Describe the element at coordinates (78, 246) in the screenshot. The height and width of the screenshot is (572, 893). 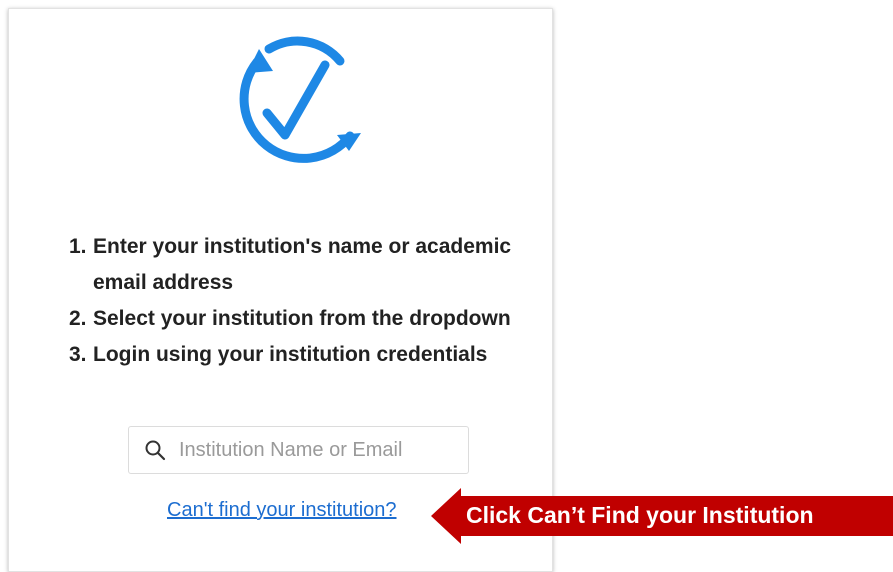
I see `step-number: 1.` at that location.